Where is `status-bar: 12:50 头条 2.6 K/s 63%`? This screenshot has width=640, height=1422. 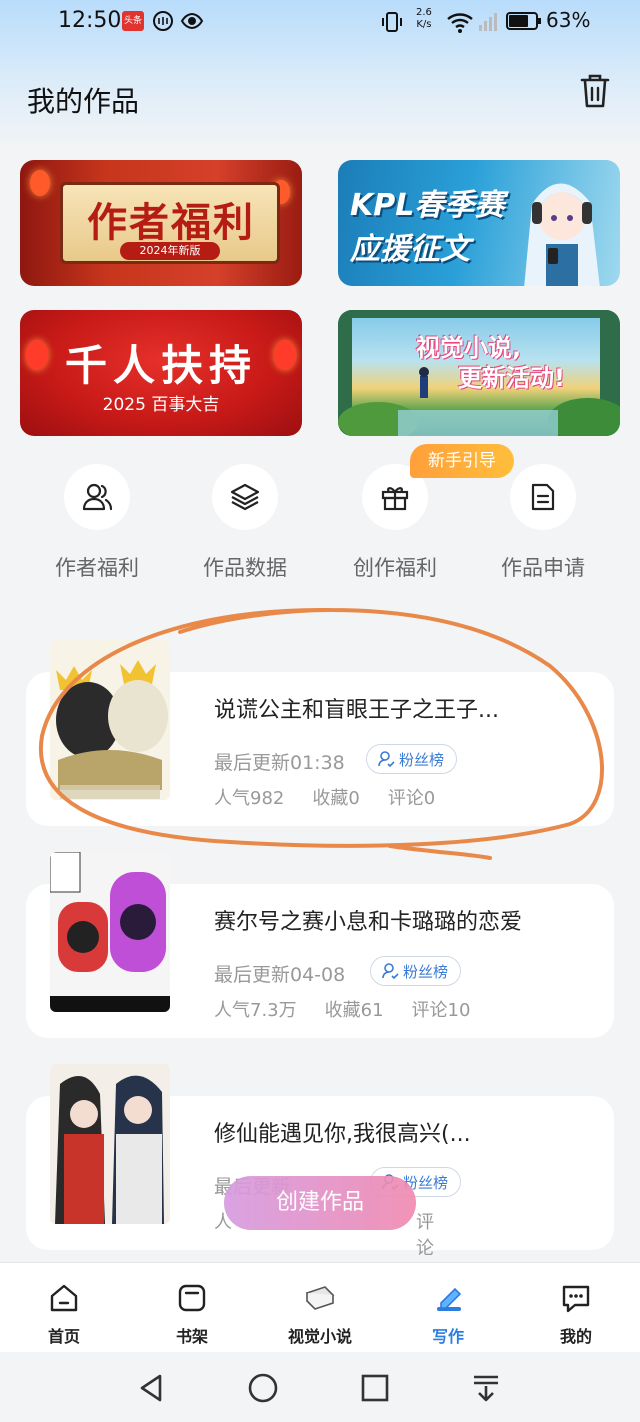
status-bar: 12:50 头条 2.6 K/s 63% is located at coordinates (320, 23).